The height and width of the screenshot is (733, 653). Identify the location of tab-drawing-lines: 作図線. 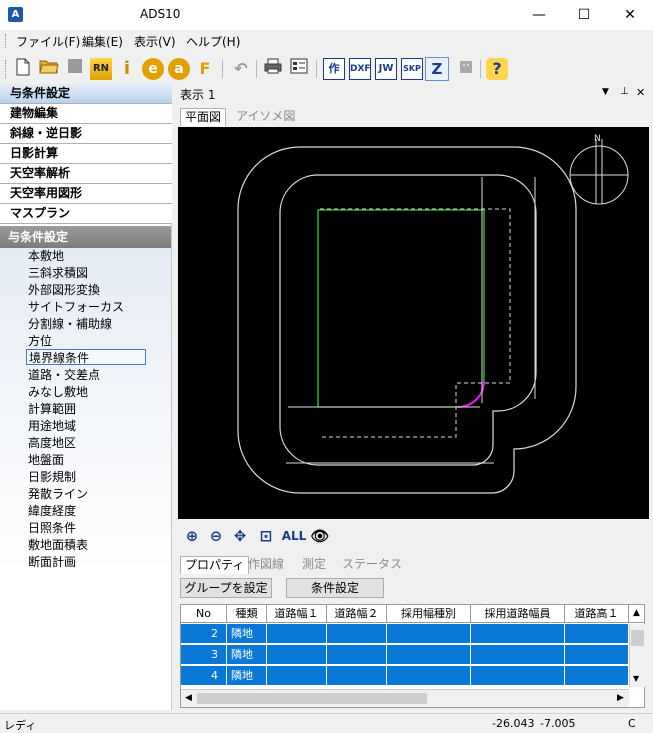
(266, 565).